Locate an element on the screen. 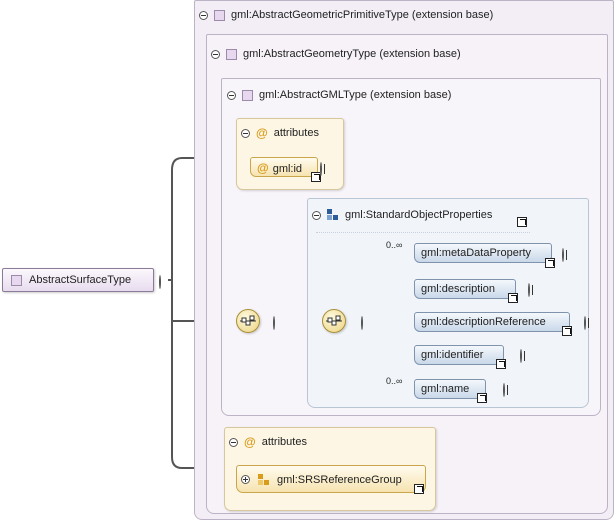 This screenshot has height=522, width=616. group-label: gml:StandardObjectProperties is located at coordinates (419, 215).